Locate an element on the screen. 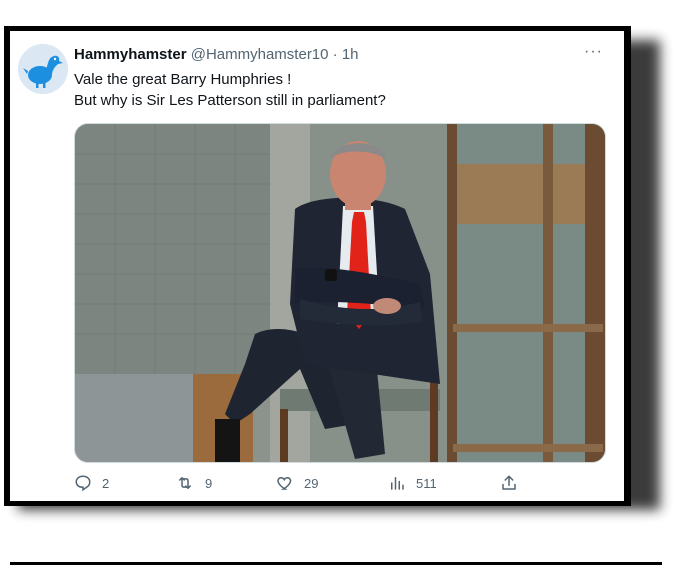 Image resolution: width=680 pixels, height=567 pixels. share-action is located at coordinates (509, 483).